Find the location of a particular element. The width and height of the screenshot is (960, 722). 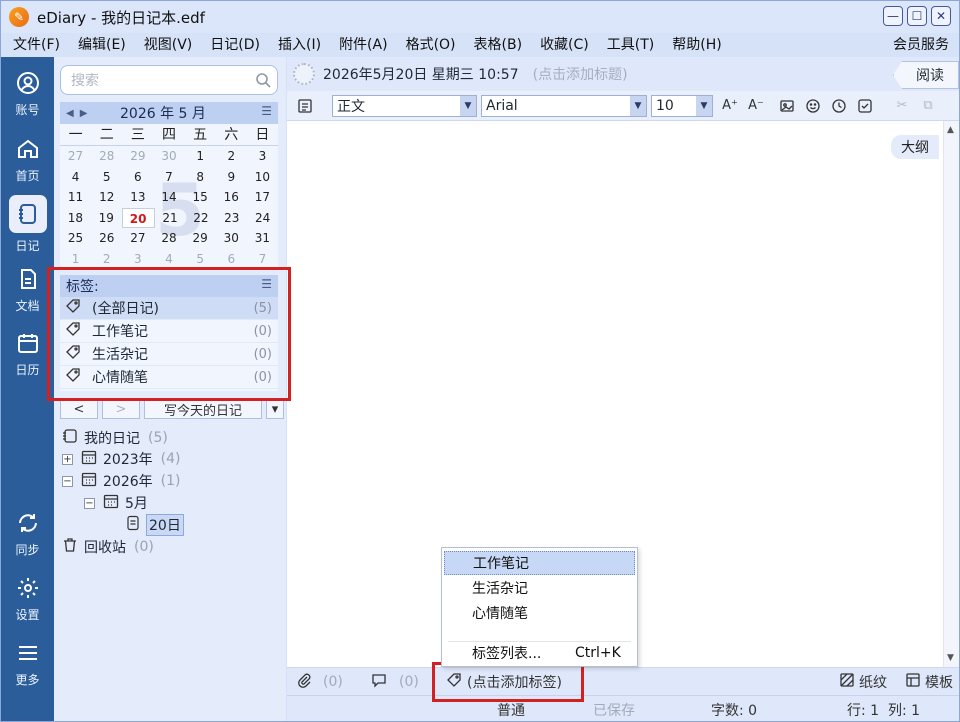

paragraph-style-select: 正文 ▼ is located at coordinates (404, 105).